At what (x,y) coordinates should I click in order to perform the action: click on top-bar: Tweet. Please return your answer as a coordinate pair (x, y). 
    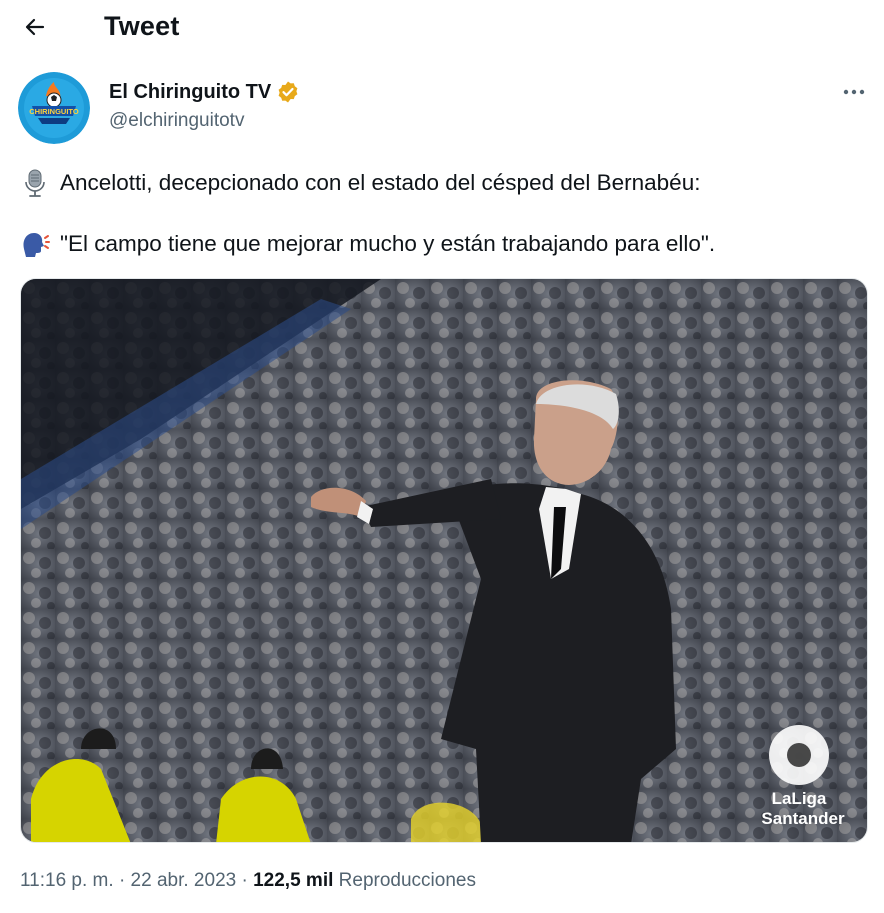
    Looking at the image, I should click on (442, 28).